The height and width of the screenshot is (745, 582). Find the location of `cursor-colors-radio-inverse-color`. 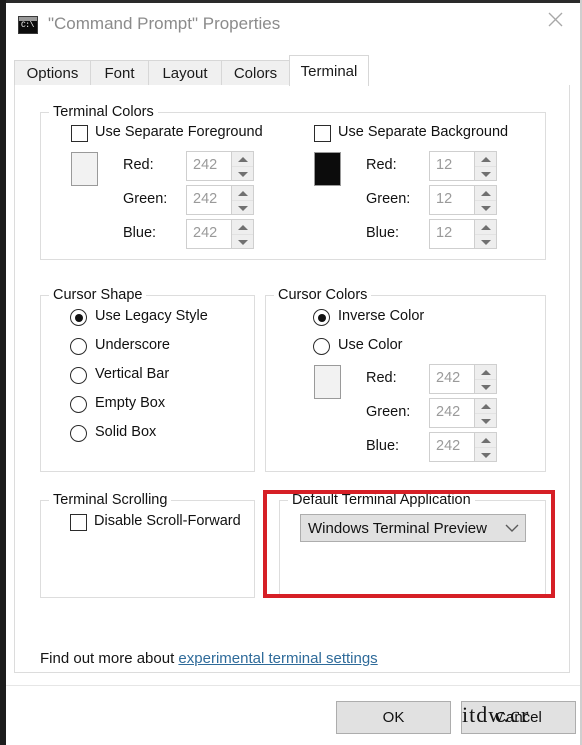

cursor-colors-radio-inverse-color is located at coordinates (321, 317).